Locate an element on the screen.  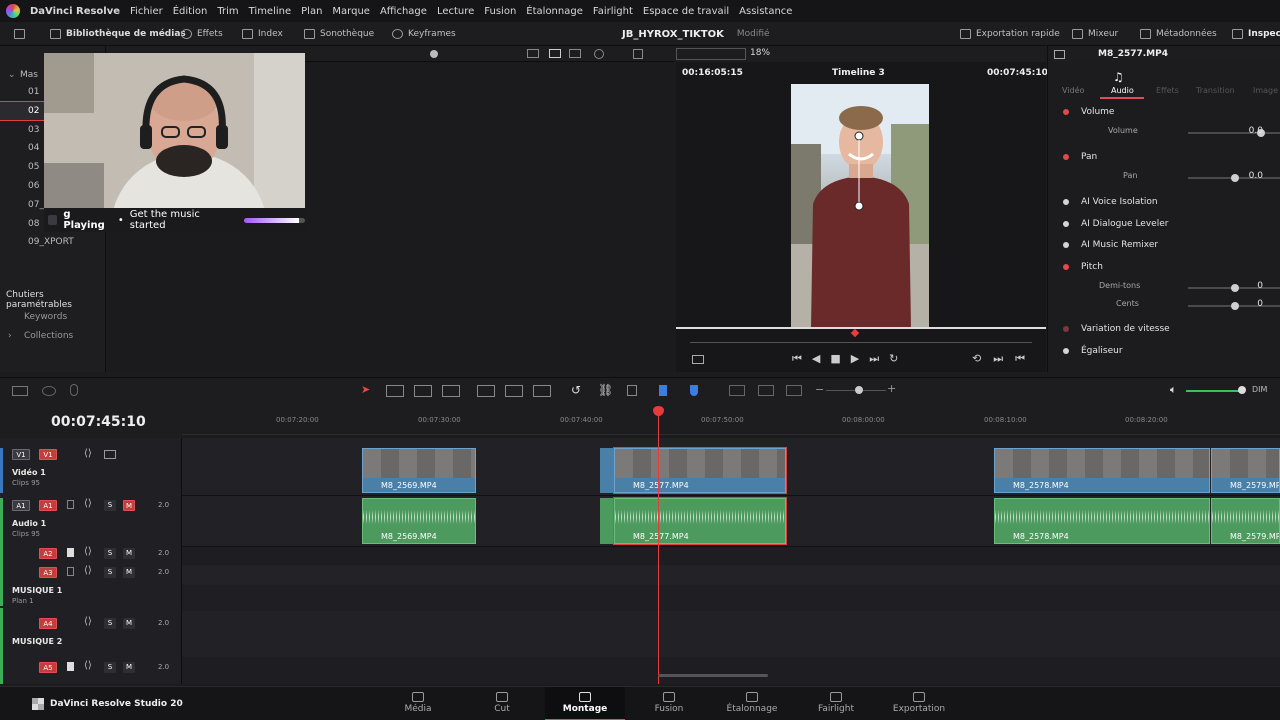
list-view-icon is located at coordinates (533, 53).